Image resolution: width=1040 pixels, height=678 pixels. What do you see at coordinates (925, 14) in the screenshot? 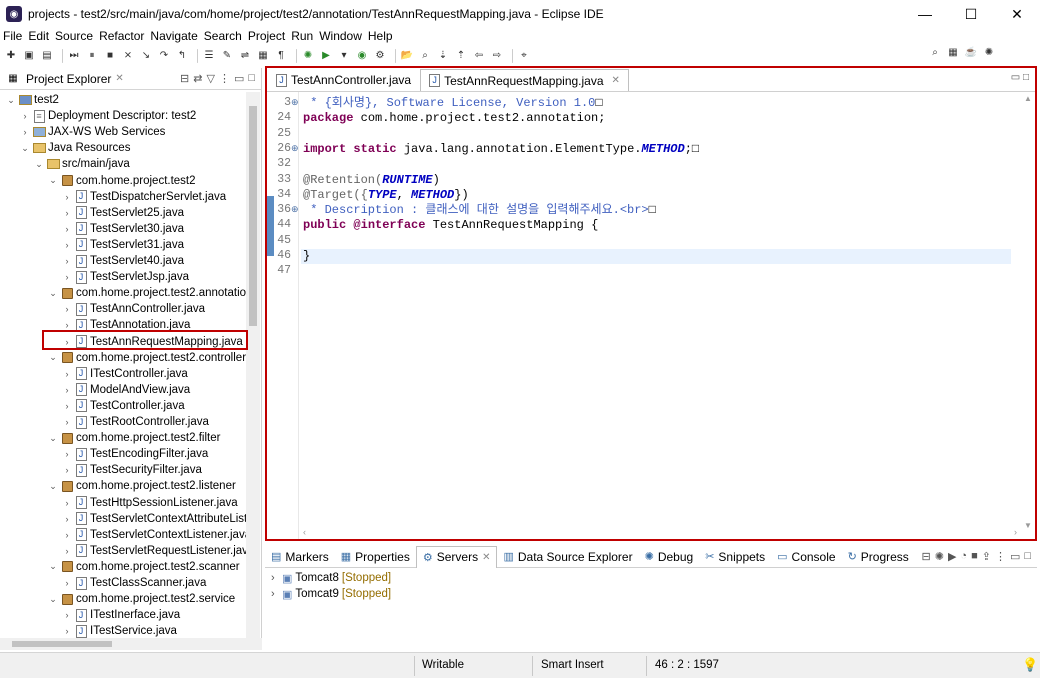
I see `minimize-icon: —` at bounding box center [925, 14].